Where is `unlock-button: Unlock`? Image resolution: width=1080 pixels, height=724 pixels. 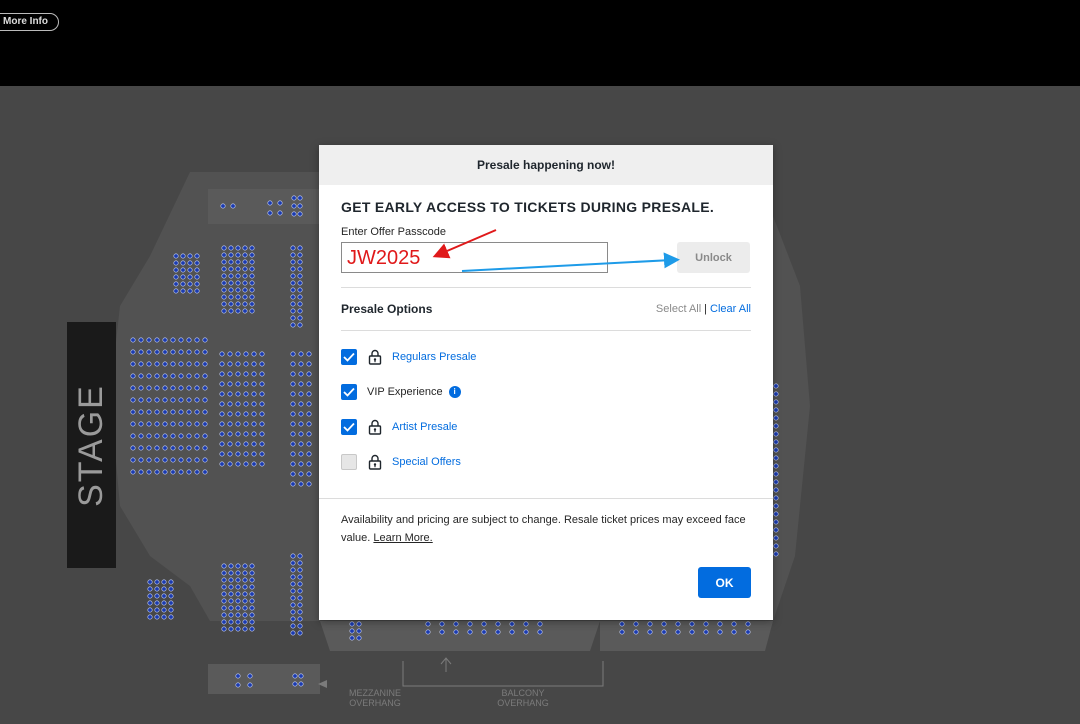 unlock-button: Unlock is located at coordinates (713, 257).